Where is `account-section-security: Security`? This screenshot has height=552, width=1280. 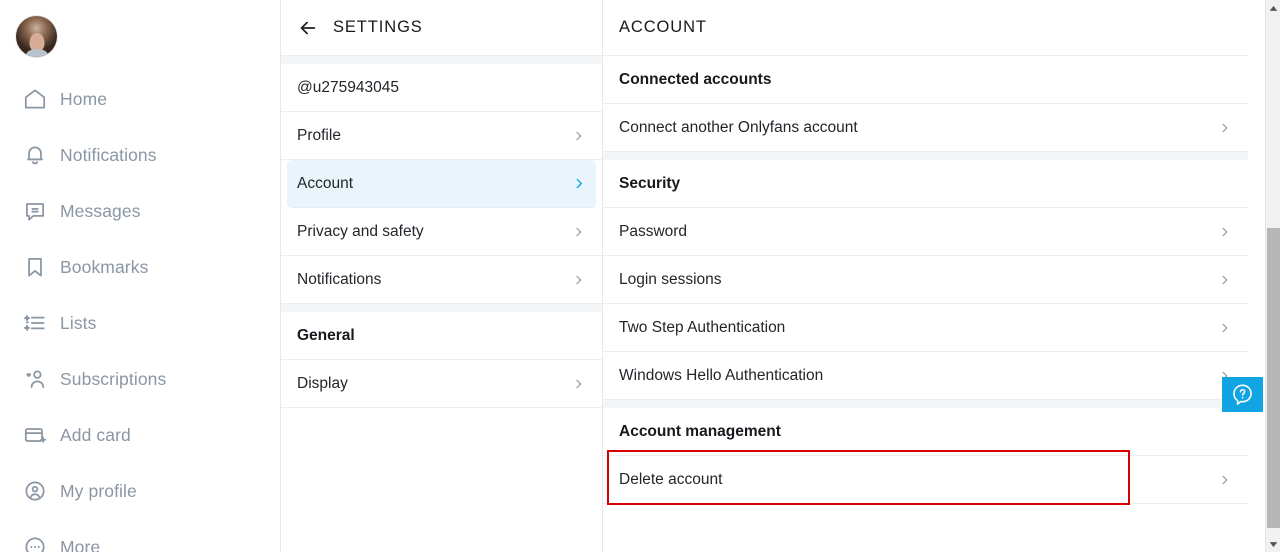 account-section-security: Security is located at coordinates (925, 184).